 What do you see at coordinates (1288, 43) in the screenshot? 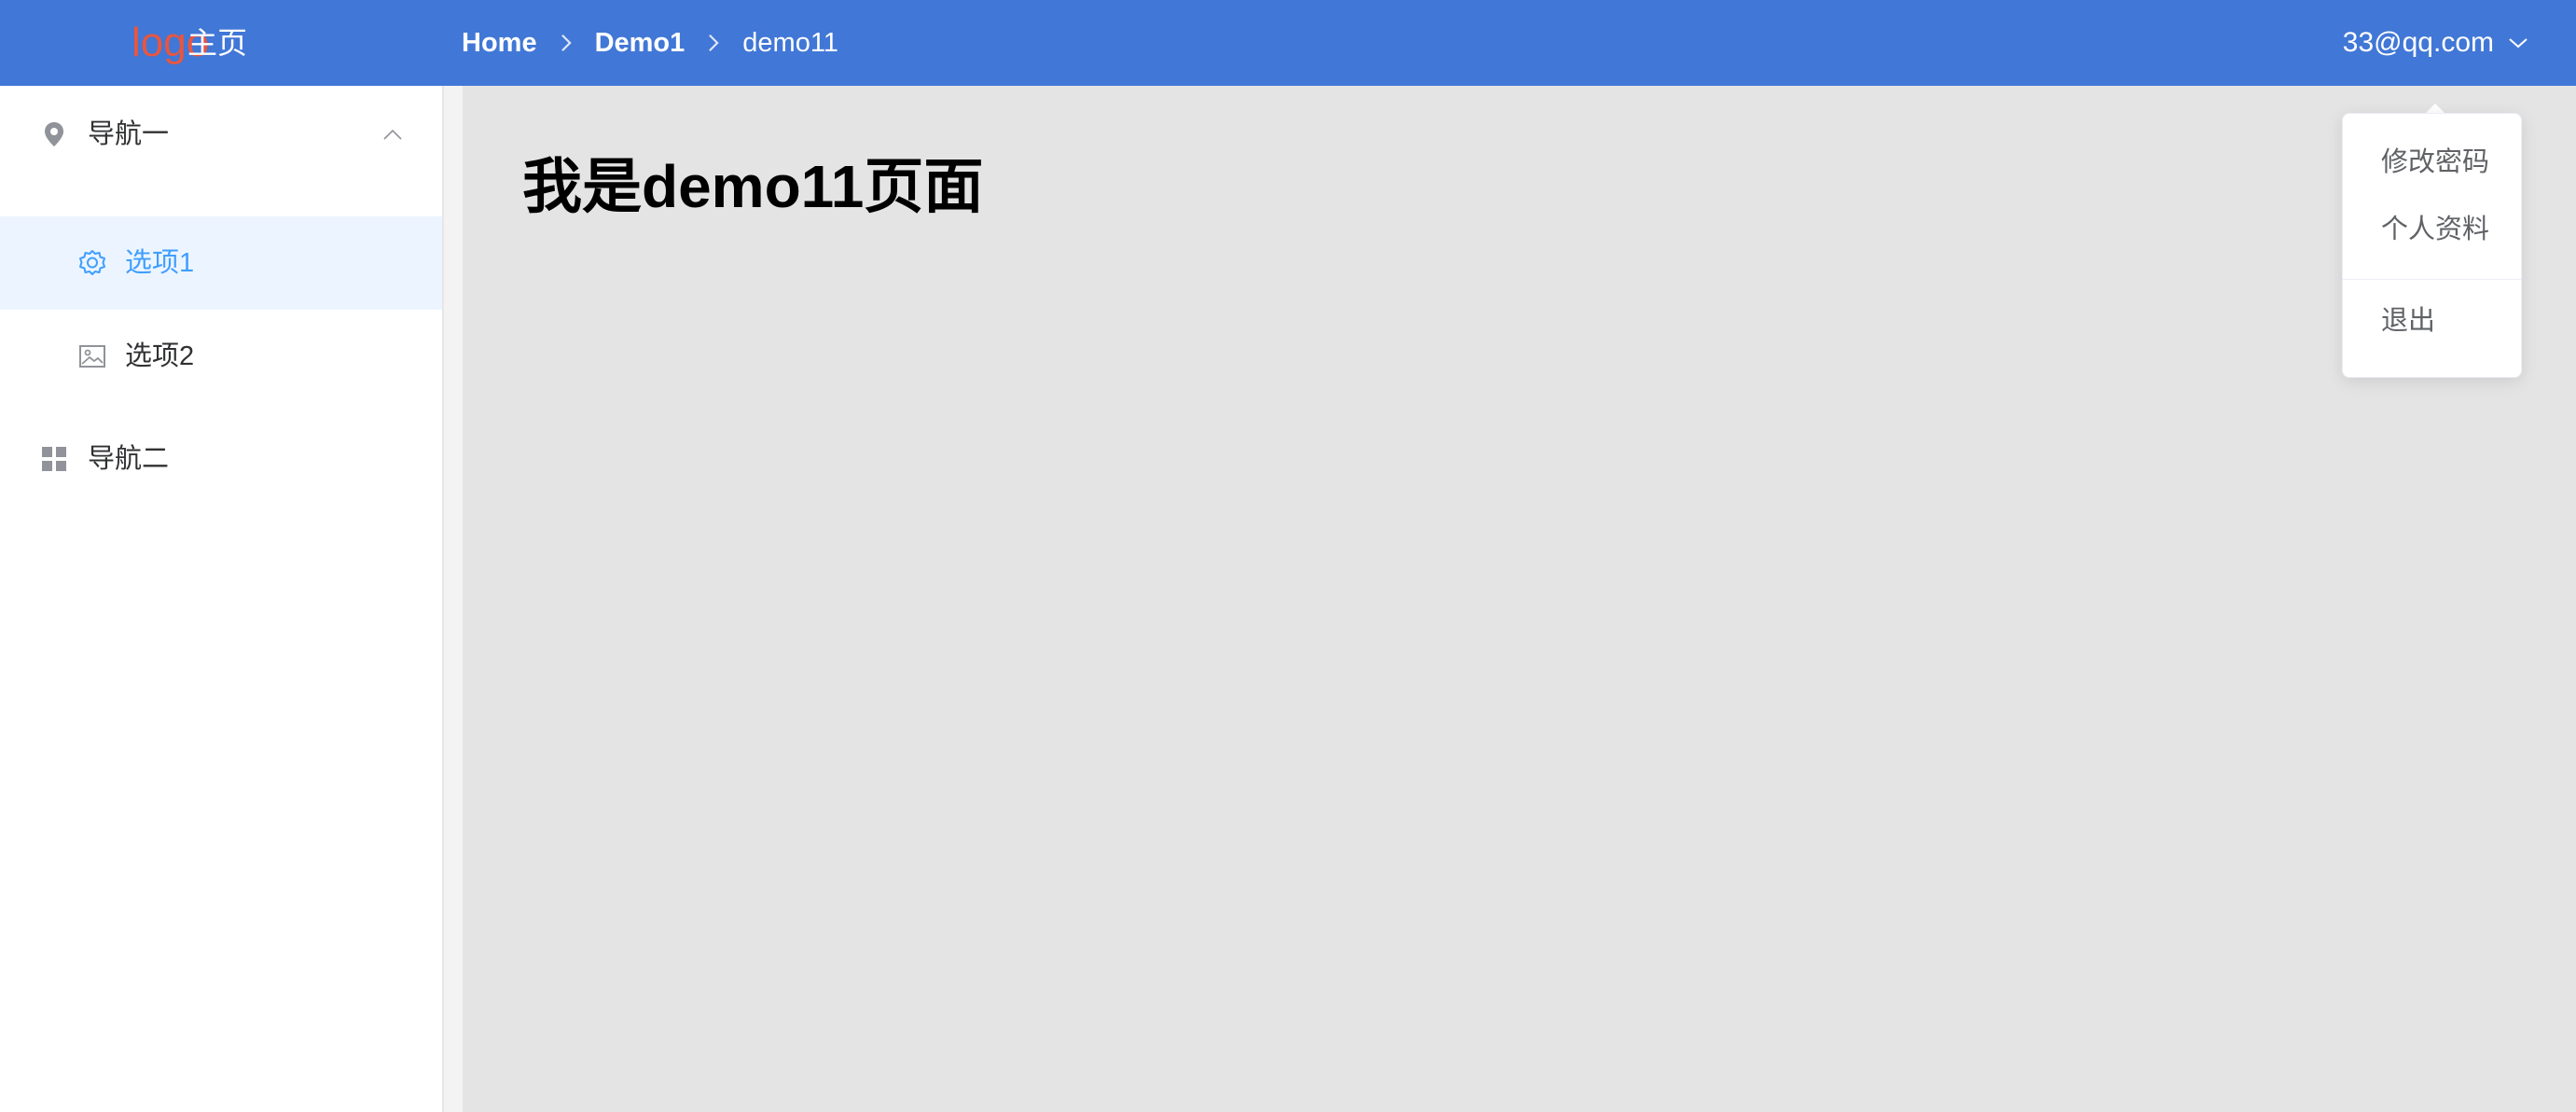
I see `top-header: logo 主页 Home Demo1 demo11 33@qq.com` at bounding box center [1288, 43].